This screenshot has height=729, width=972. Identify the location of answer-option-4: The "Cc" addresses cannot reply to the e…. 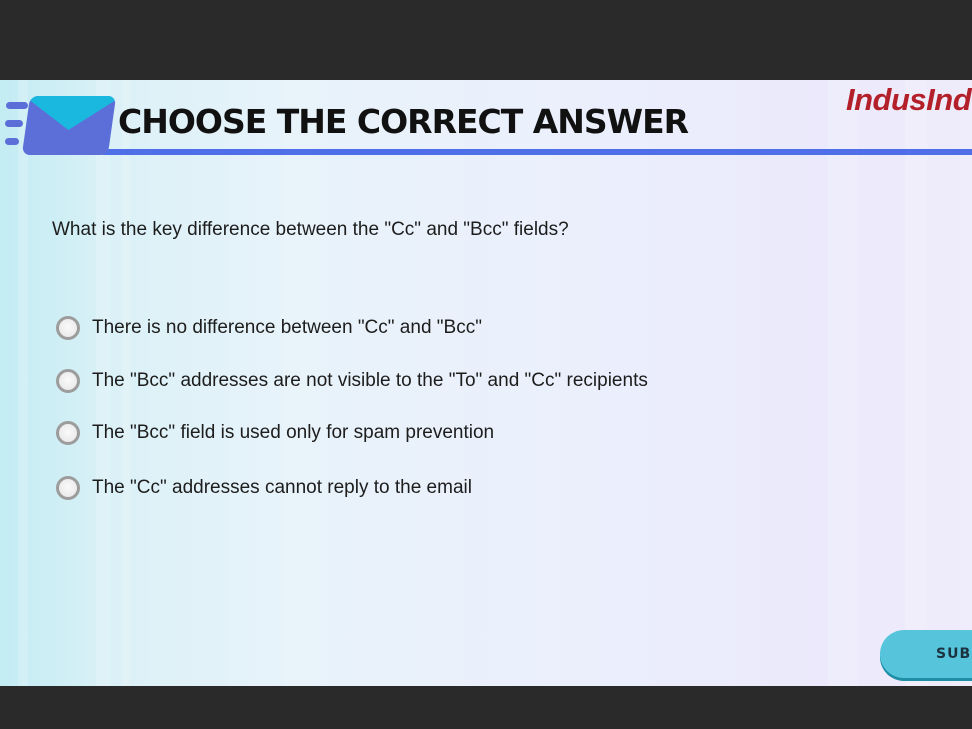
(264, 488).